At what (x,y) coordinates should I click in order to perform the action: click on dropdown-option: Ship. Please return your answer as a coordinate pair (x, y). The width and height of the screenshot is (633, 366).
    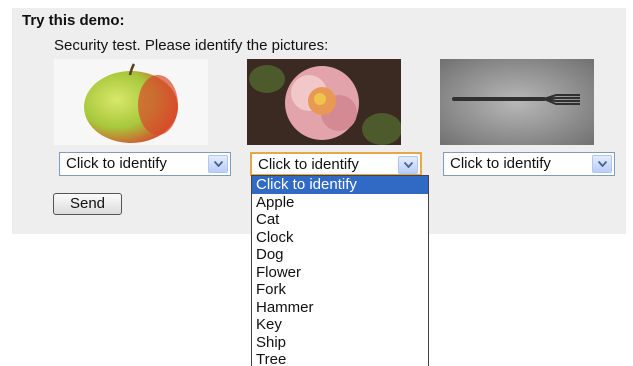
    Looking at the image, I should click on (340, 343).